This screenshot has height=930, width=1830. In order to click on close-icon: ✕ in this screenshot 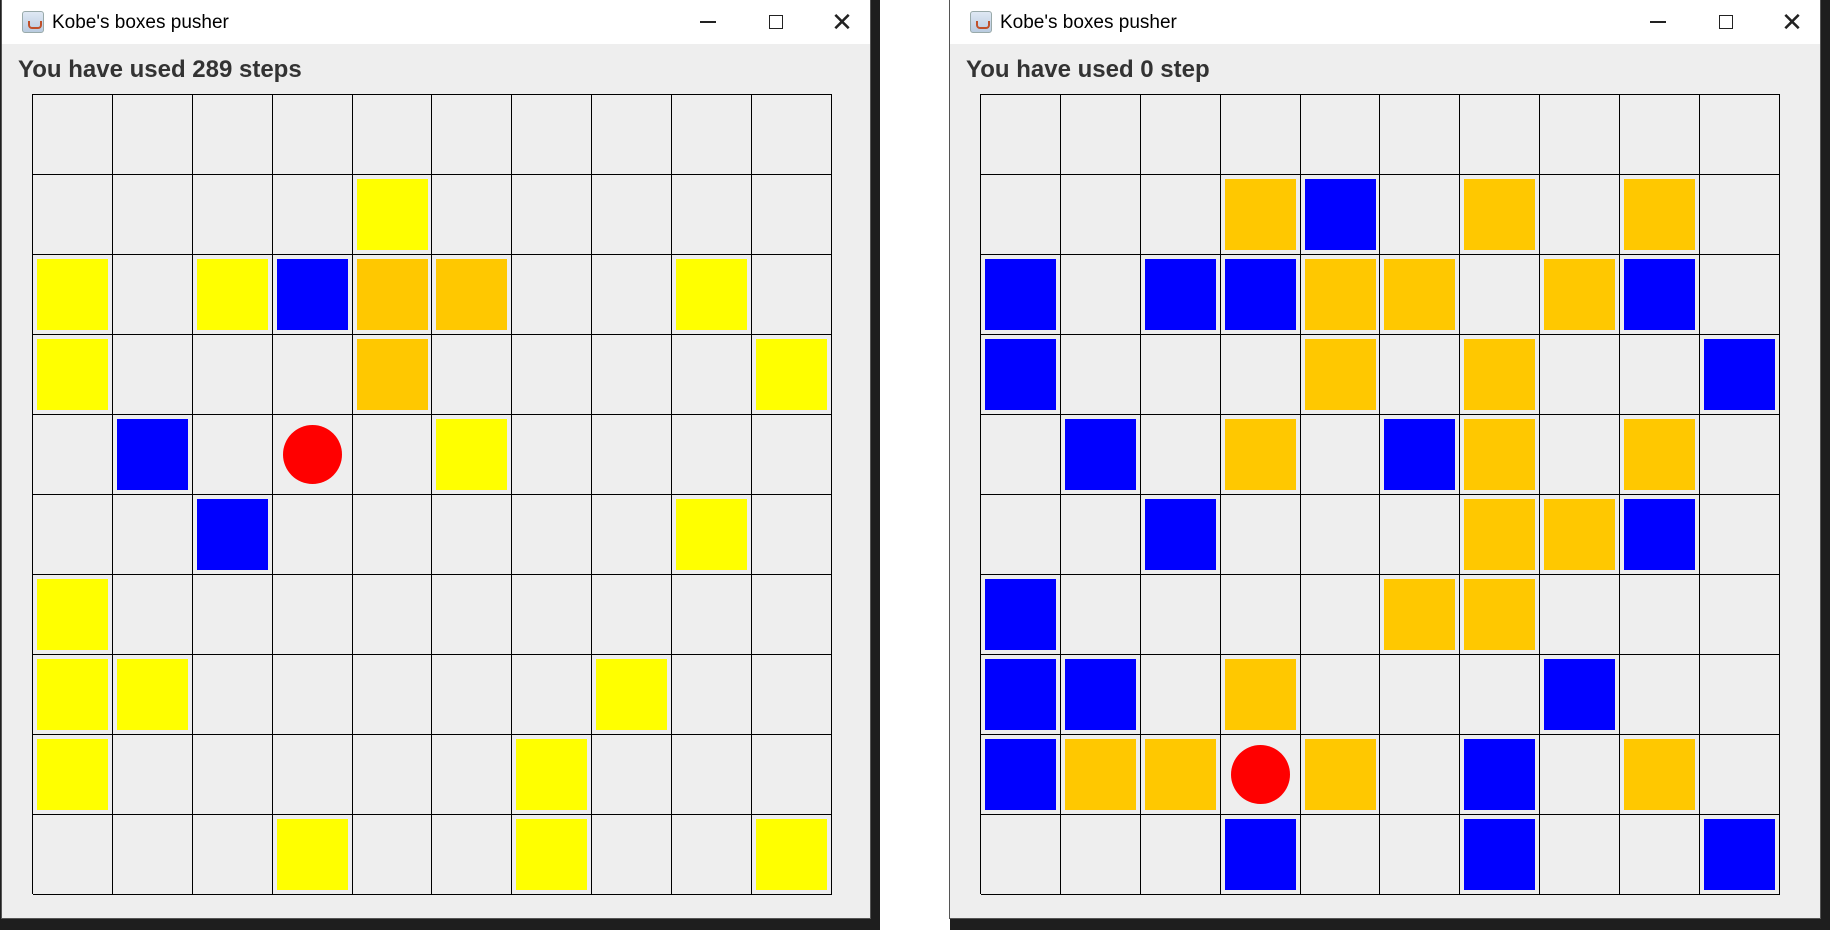, I will do `click(1792, 22)`.